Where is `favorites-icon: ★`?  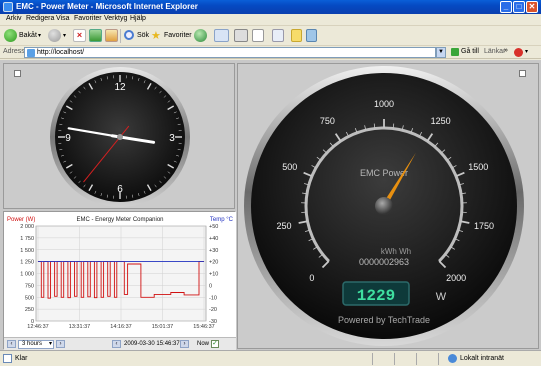 favorites-icon: ★ is located at coordinates (156, 36).